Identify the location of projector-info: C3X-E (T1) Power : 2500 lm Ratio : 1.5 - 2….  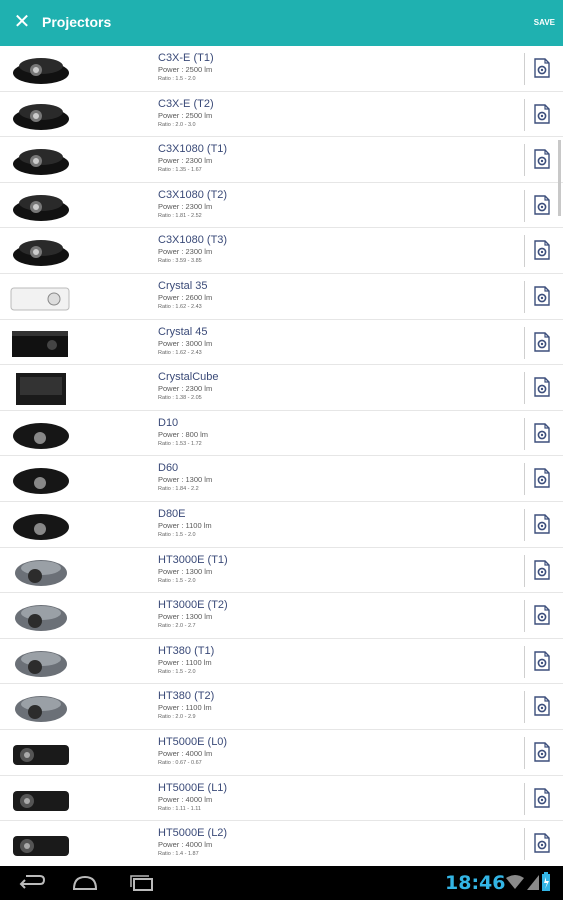
(328, 67).